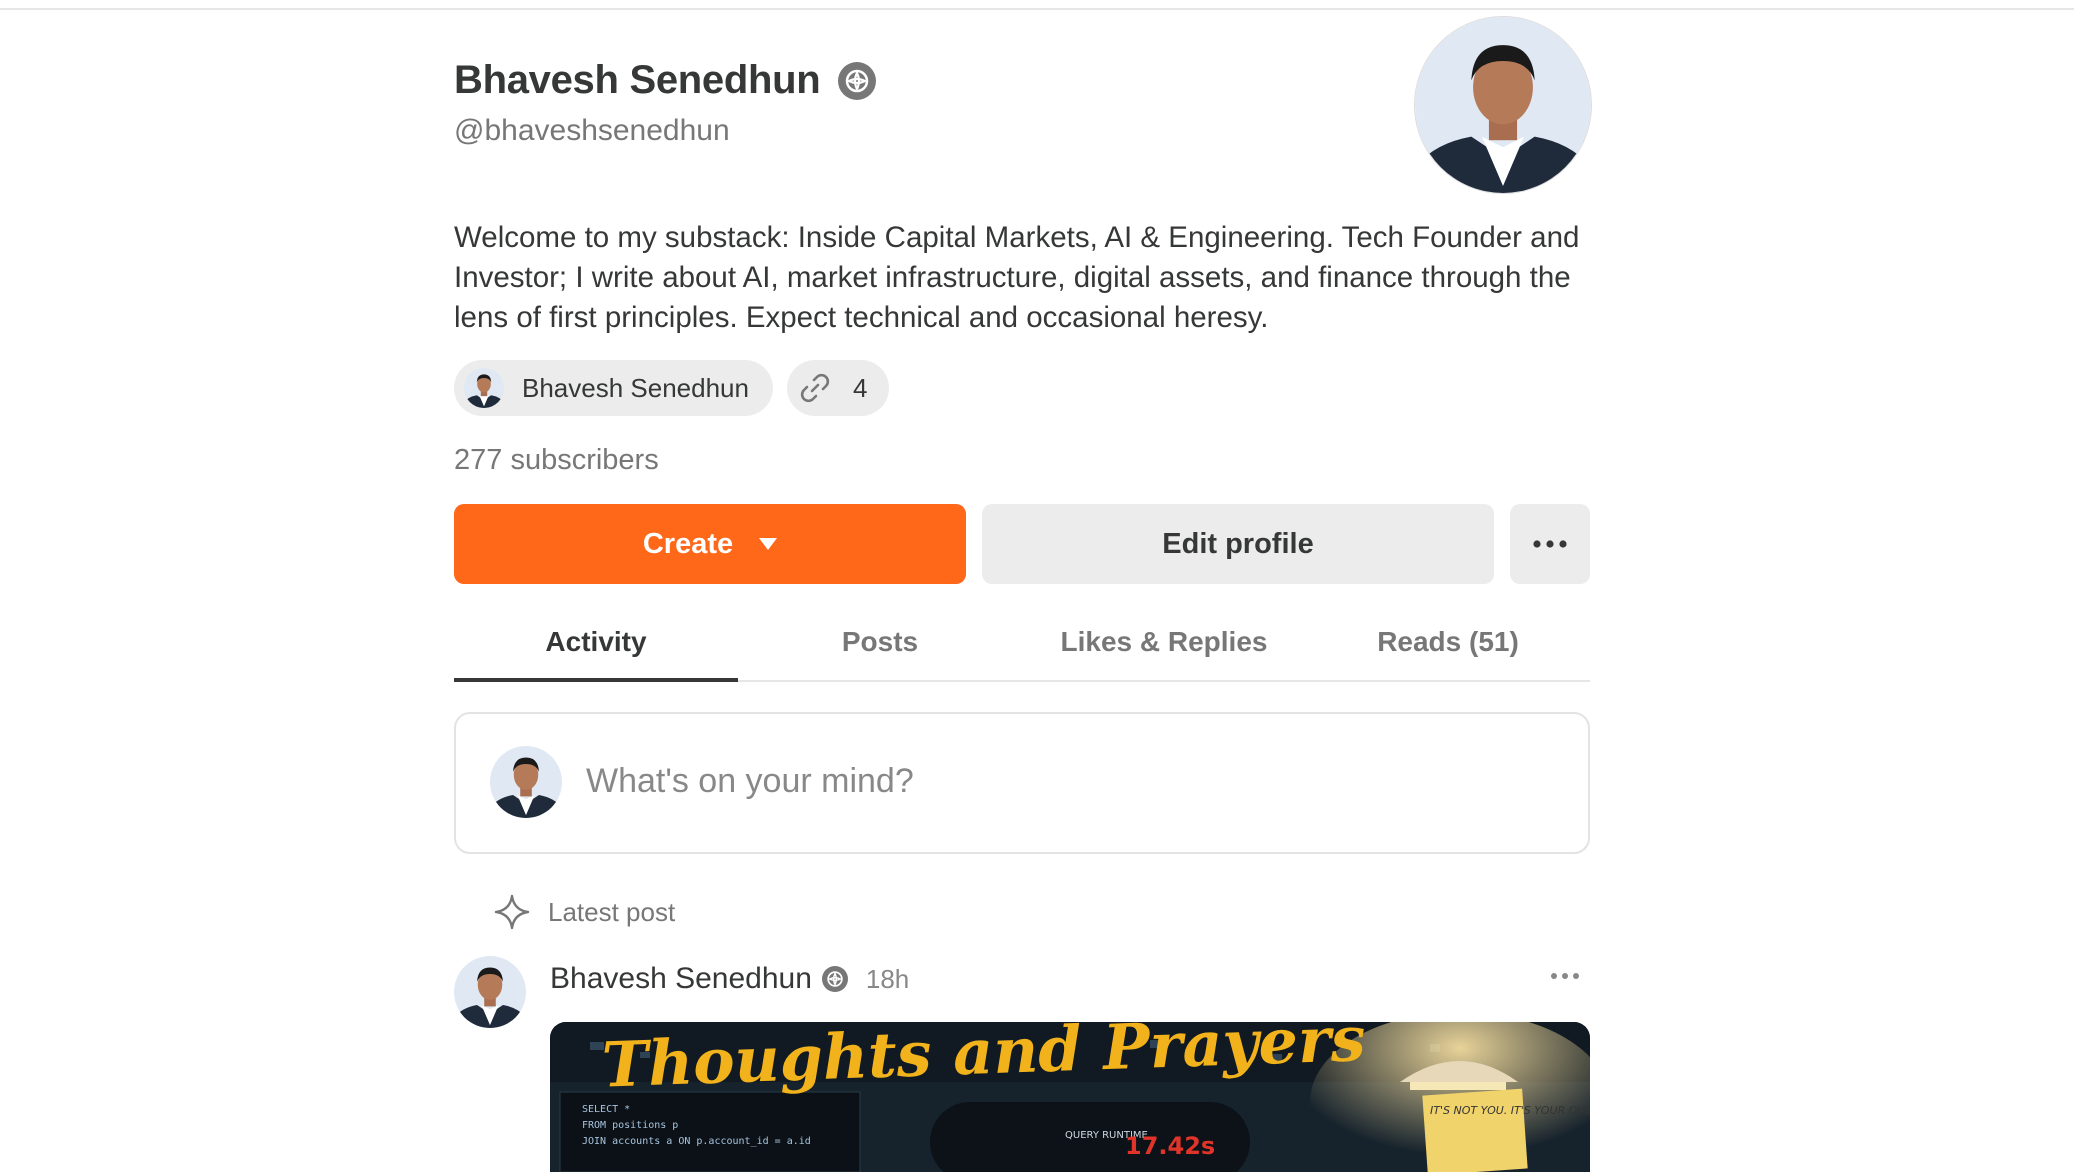 Image resolution: width=2074 pixels, height=1172 pixels. I want to click on profile-actions: Create Edit profile, so click(1022, 544).